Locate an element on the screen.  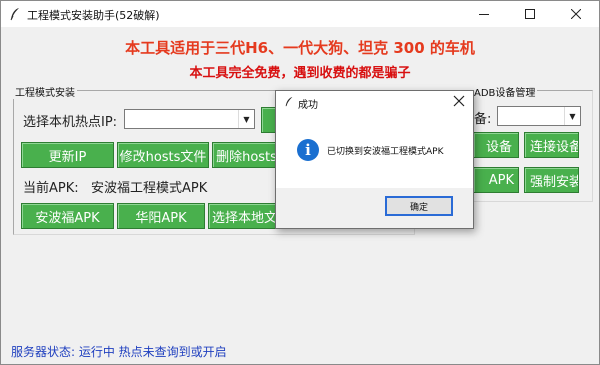
dialog-close-icon is located at coordinates (459, 101).